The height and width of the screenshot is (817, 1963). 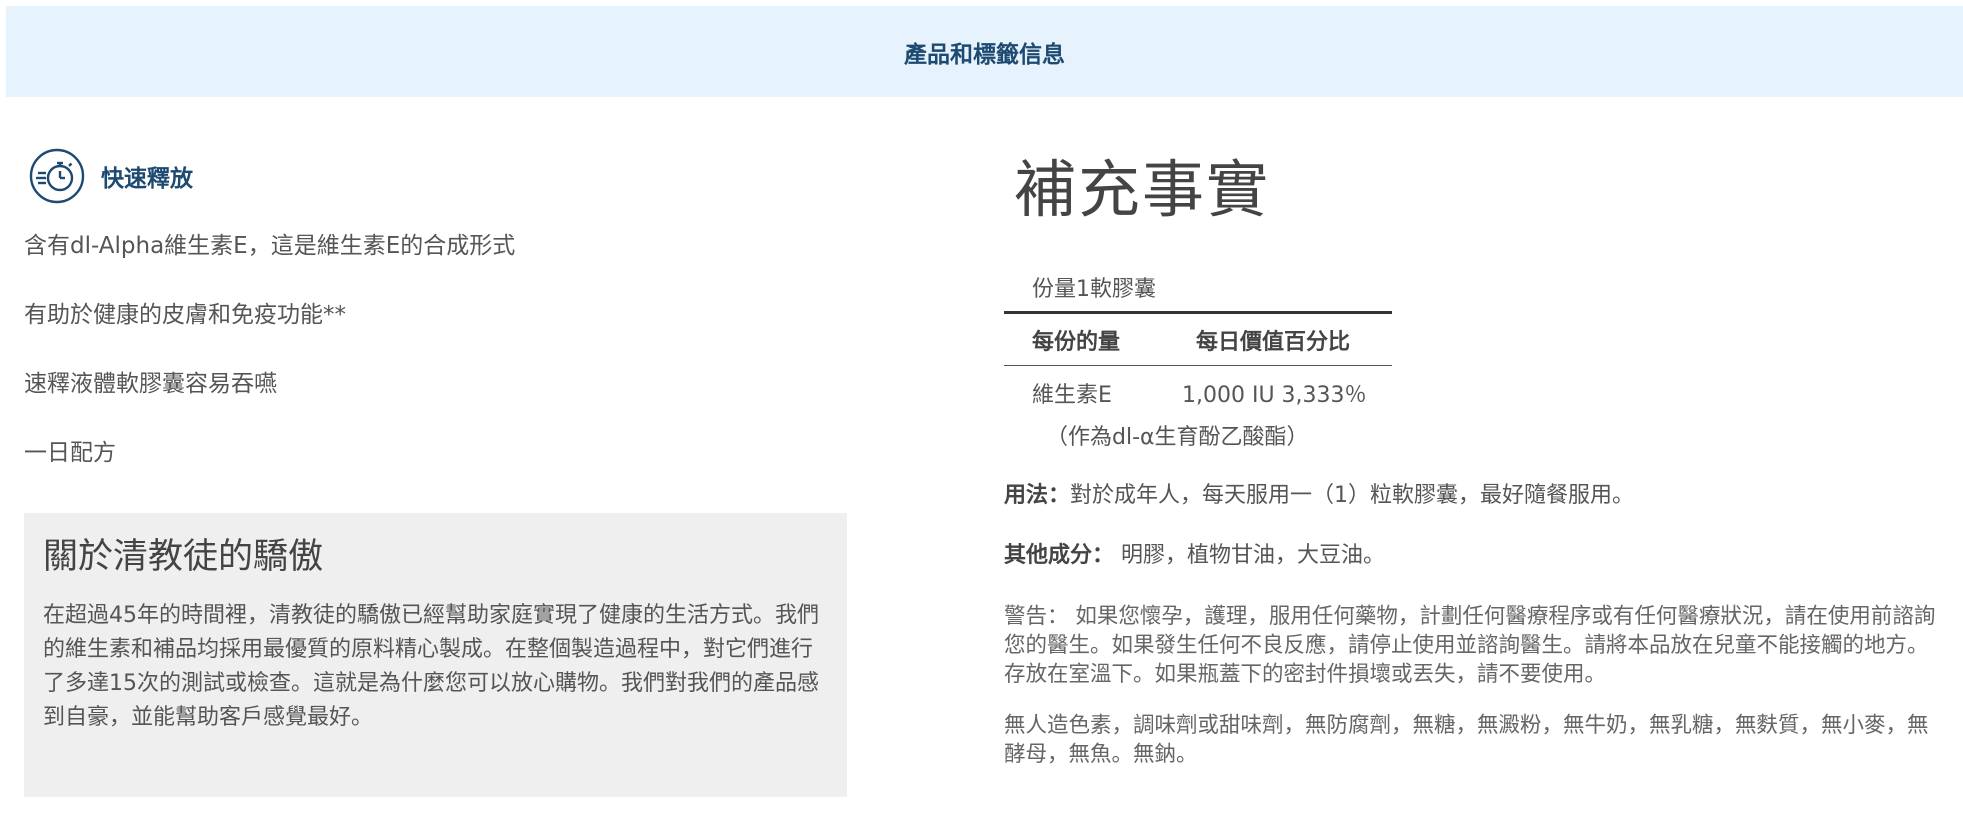 What do you see at coordinates (1177, 437) in the screenshot?
I see `nutrient-note: （作為dl-α生育酚乙酸酯）` at bounding box center [1177, 437].